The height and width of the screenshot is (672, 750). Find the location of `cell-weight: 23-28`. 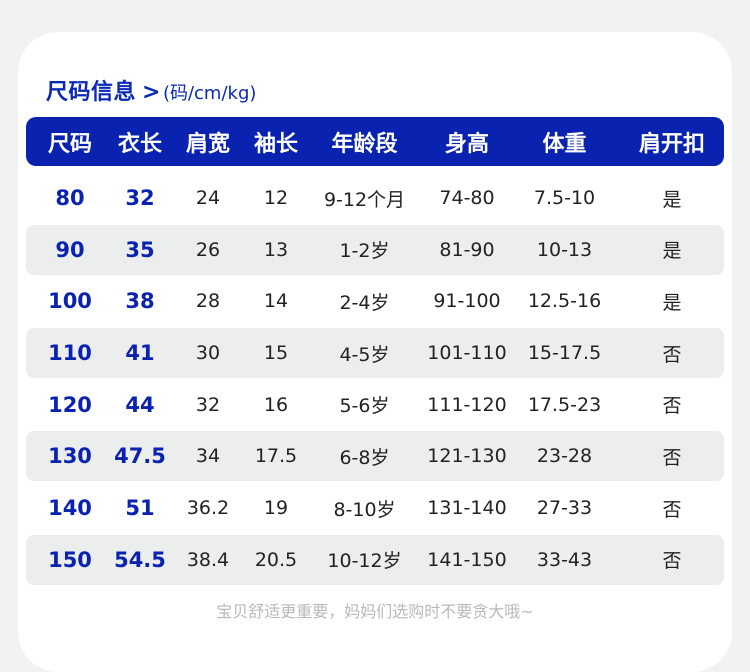

cell-weight: 23-28 is located at coordinates (564, 456).